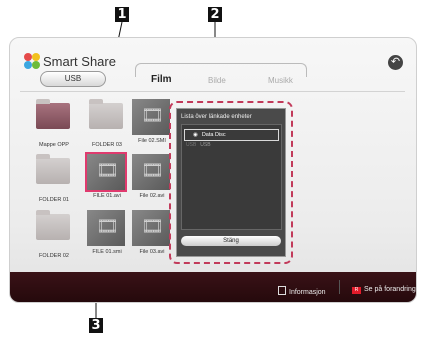 This screenshot has width=423, height=347. I want to click on info-button: Informasjon, so click(302, 291).